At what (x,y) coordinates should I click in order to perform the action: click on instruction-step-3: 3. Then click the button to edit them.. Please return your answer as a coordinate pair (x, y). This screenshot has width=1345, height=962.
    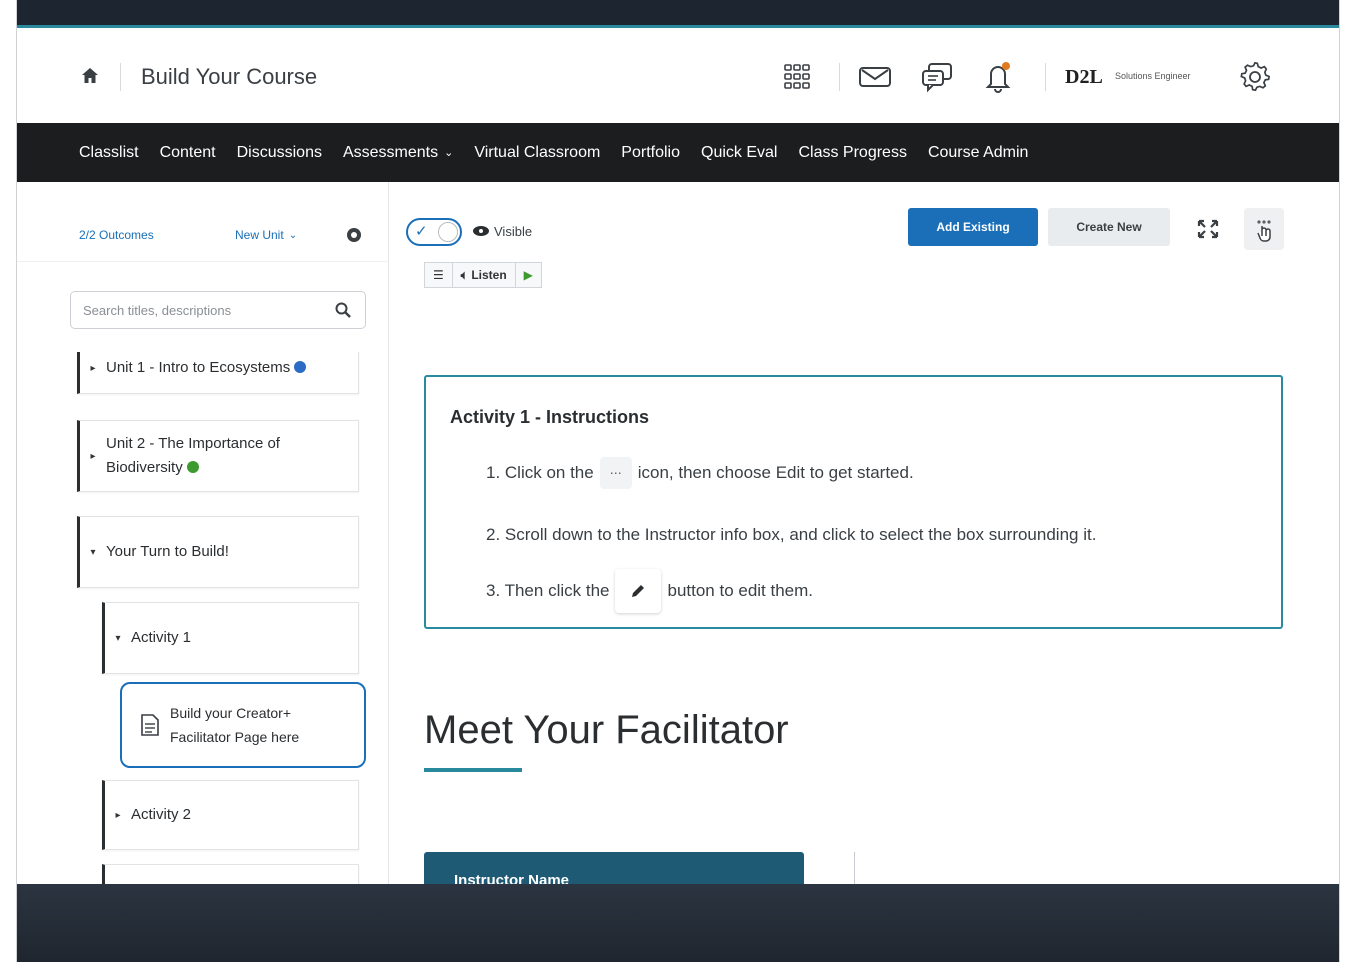
    Looking at the image, I should click on (649, 591).